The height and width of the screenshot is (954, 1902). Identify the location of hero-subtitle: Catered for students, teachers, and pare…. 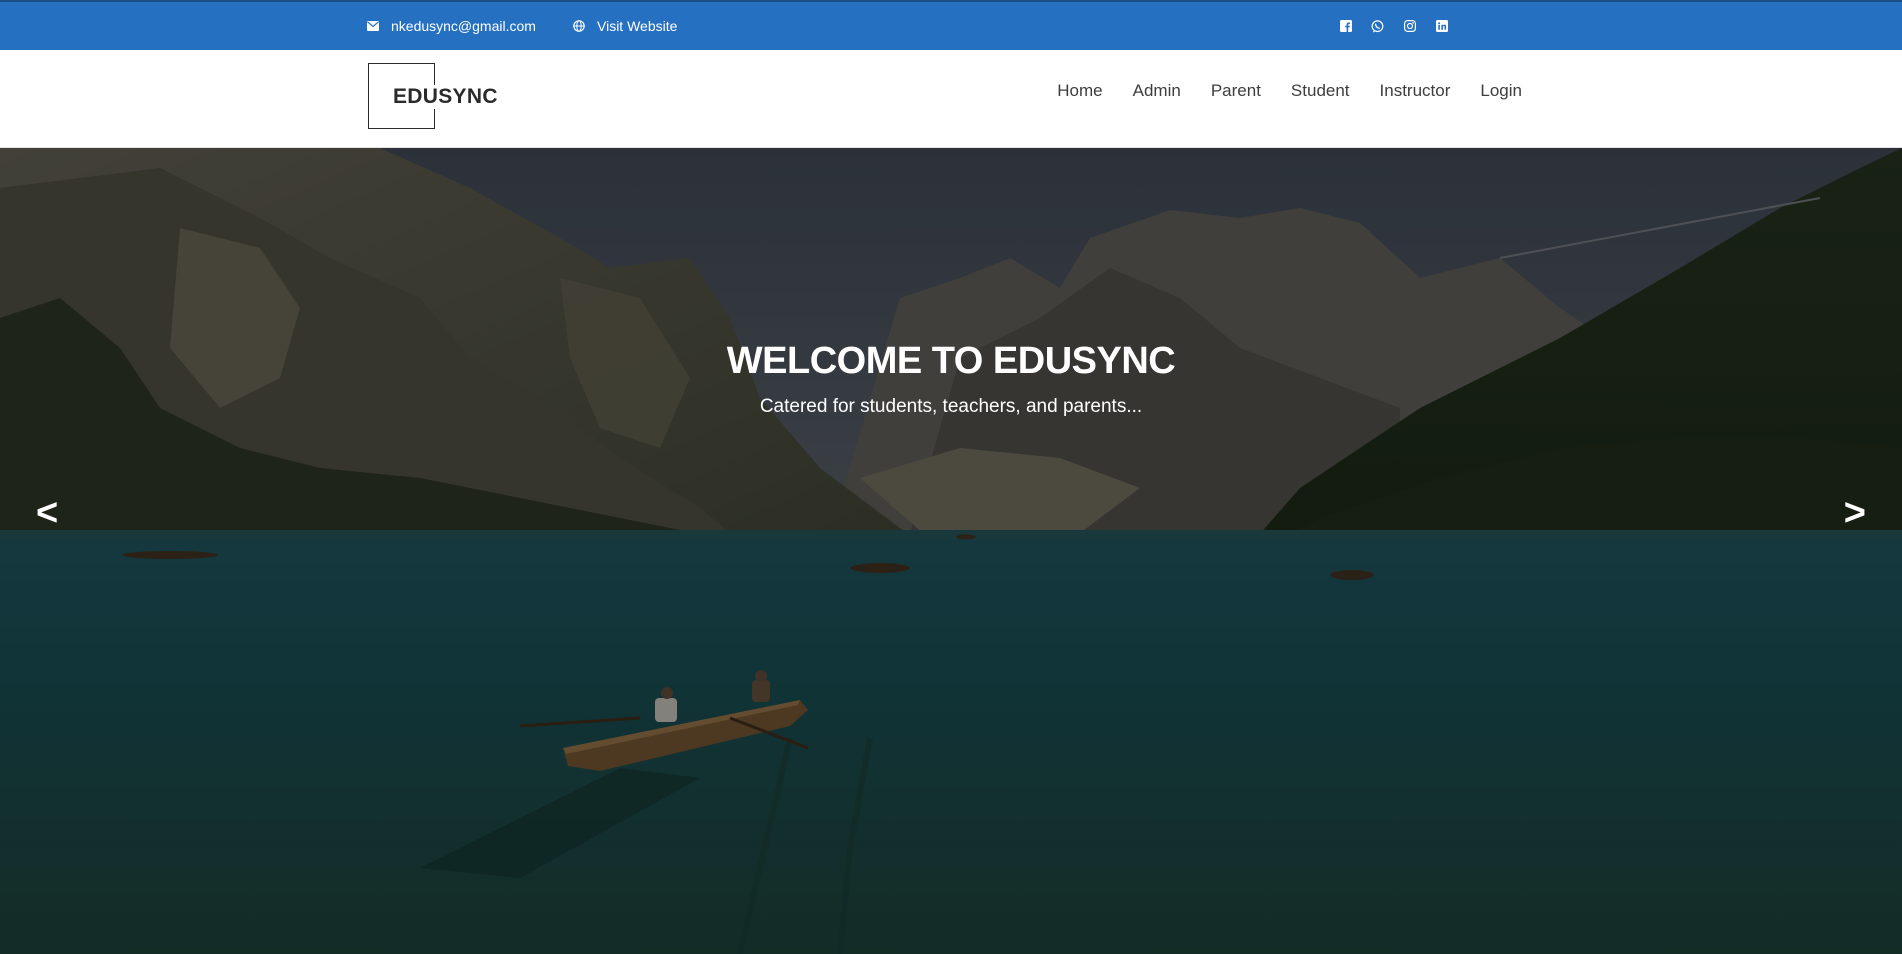
(951, 406).